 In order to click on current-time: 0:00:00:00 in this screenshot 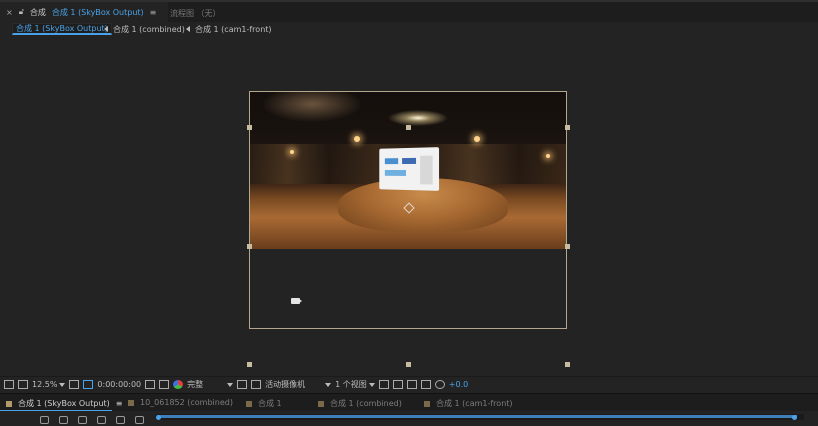, I will do `click(119, 385)`.